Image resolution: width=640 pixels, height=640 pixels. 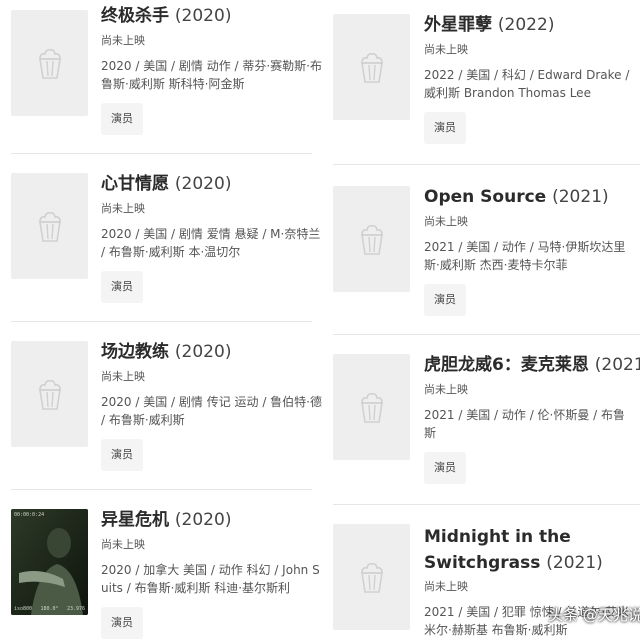 I want to click on movie-title: 外星罪孽 (2022), so click(x=532, y=25).